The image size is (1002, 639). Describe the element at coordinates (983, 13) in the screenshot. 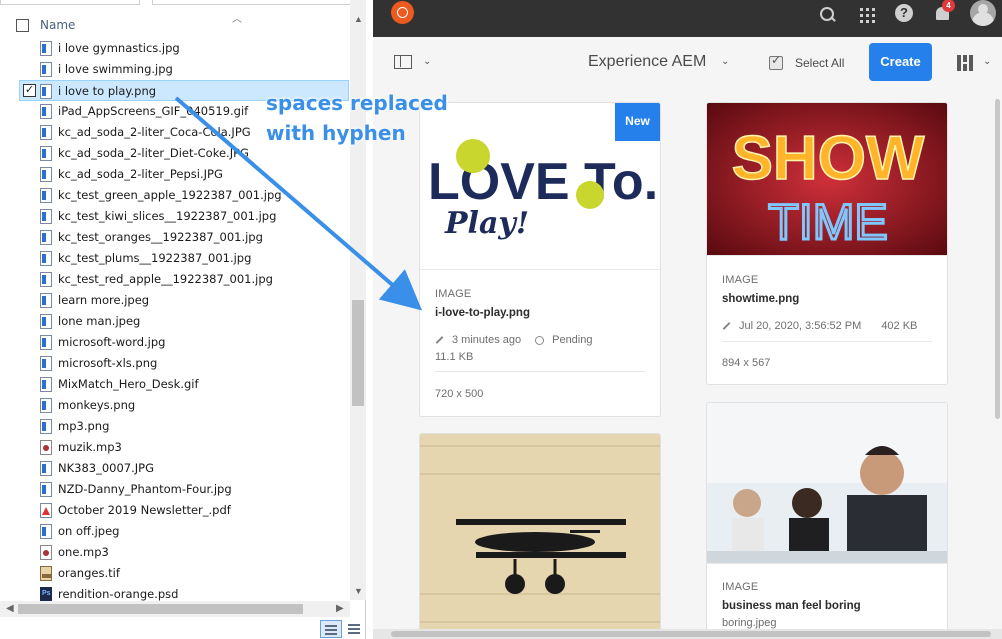

I see `user-avatar` at that location.